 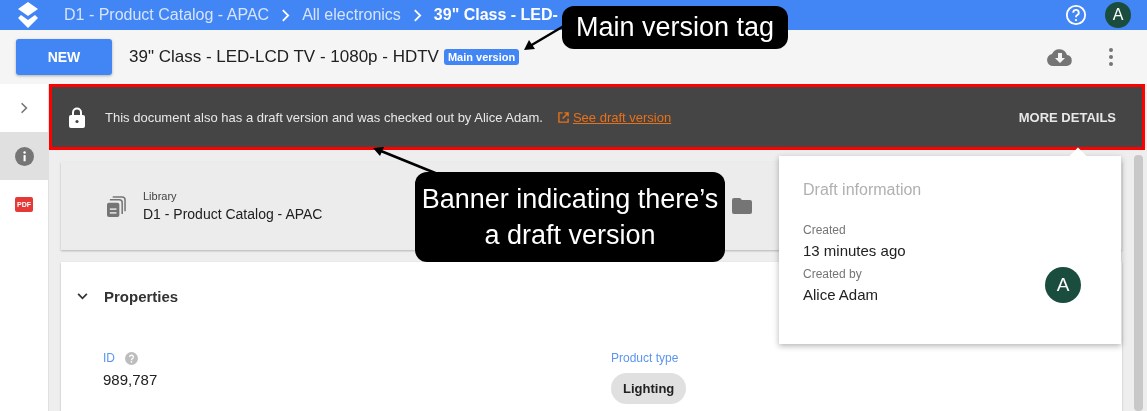 I want to click on field-value: 989,787, so click(x=130, y=379).